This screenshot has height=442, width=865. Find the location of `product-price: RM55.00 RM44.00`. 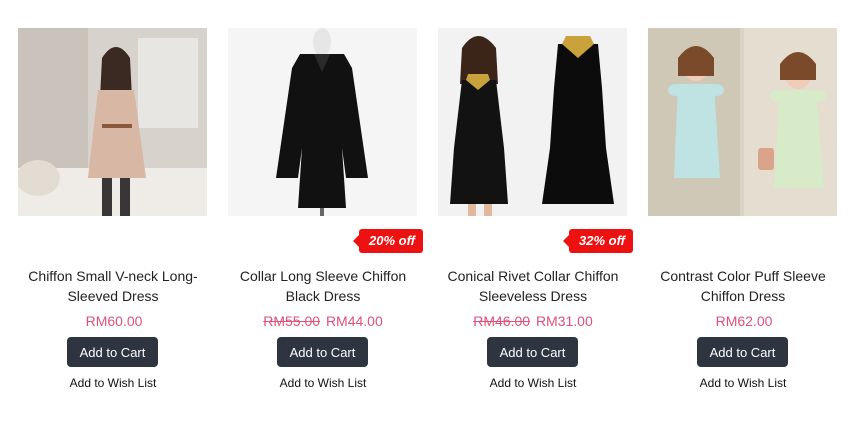

product-price: RM55.00 RM44.00 is located at coordinates (323, 321).